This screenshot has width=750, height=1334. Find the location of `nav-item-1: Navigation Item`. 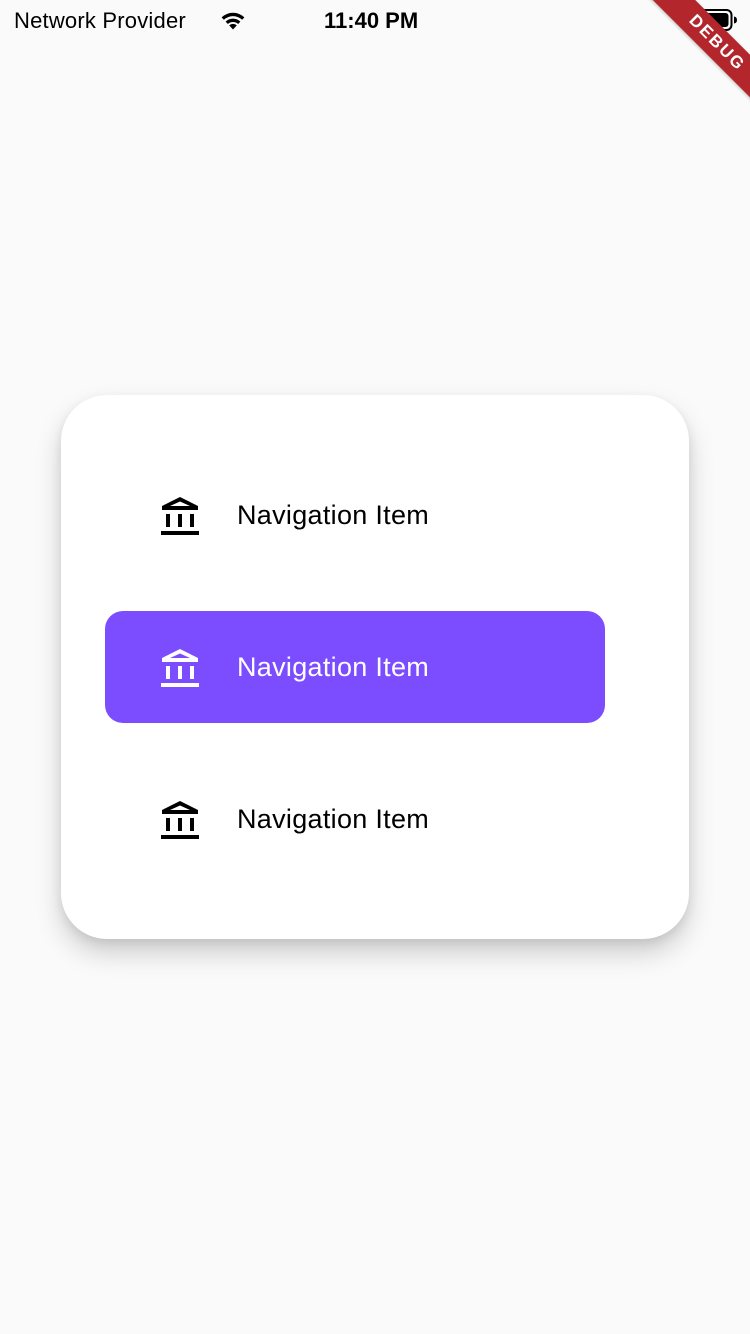

nav-item-1: Navigation Item is located at coordinates (355, 515).